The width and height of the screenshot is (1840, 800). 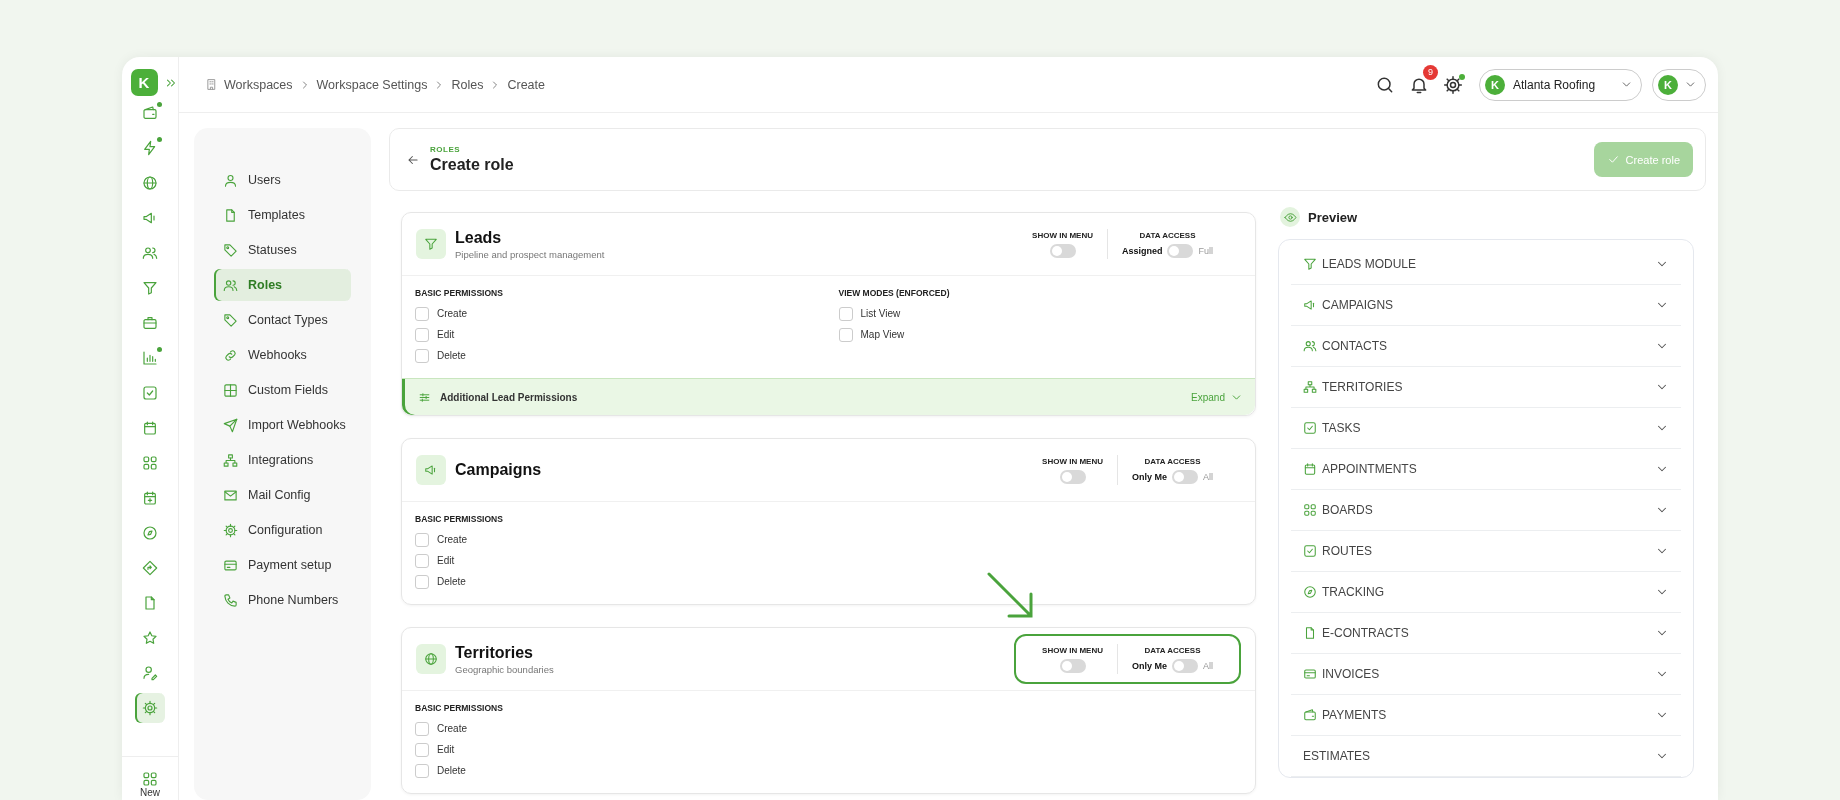 I want to click on module-title: Leads, so click(x=479, y=237).